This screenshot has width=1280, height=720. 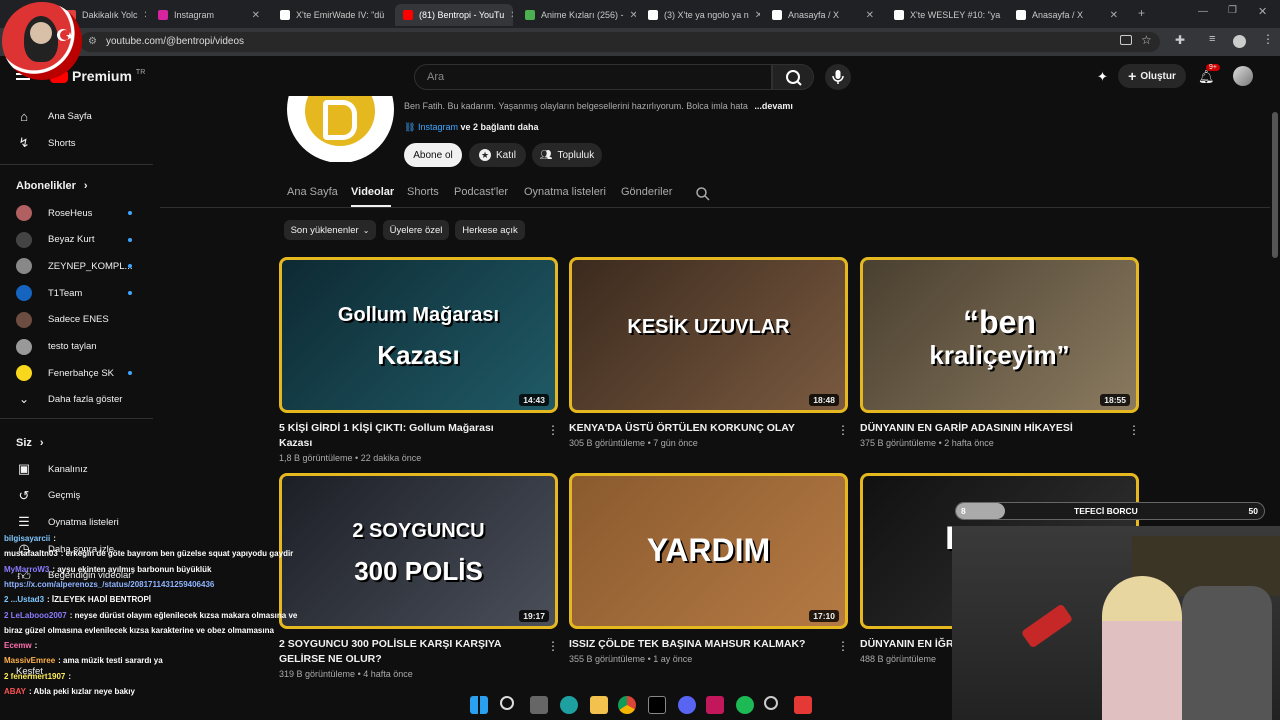 What do you see at coordinates (1102, 77) in the screenshot?
I see `premium-gift-icon: ✦` at bounding box center [1102, 77].